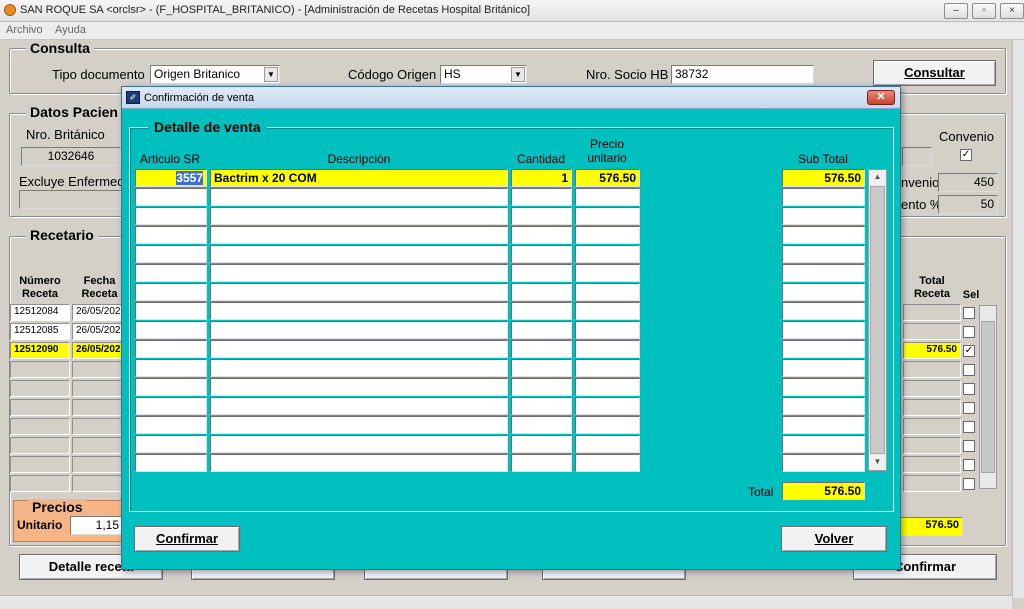 This screenshot has height=609, width=1024. I want to click on nro-socio-input: 38732, so click(742, 74).